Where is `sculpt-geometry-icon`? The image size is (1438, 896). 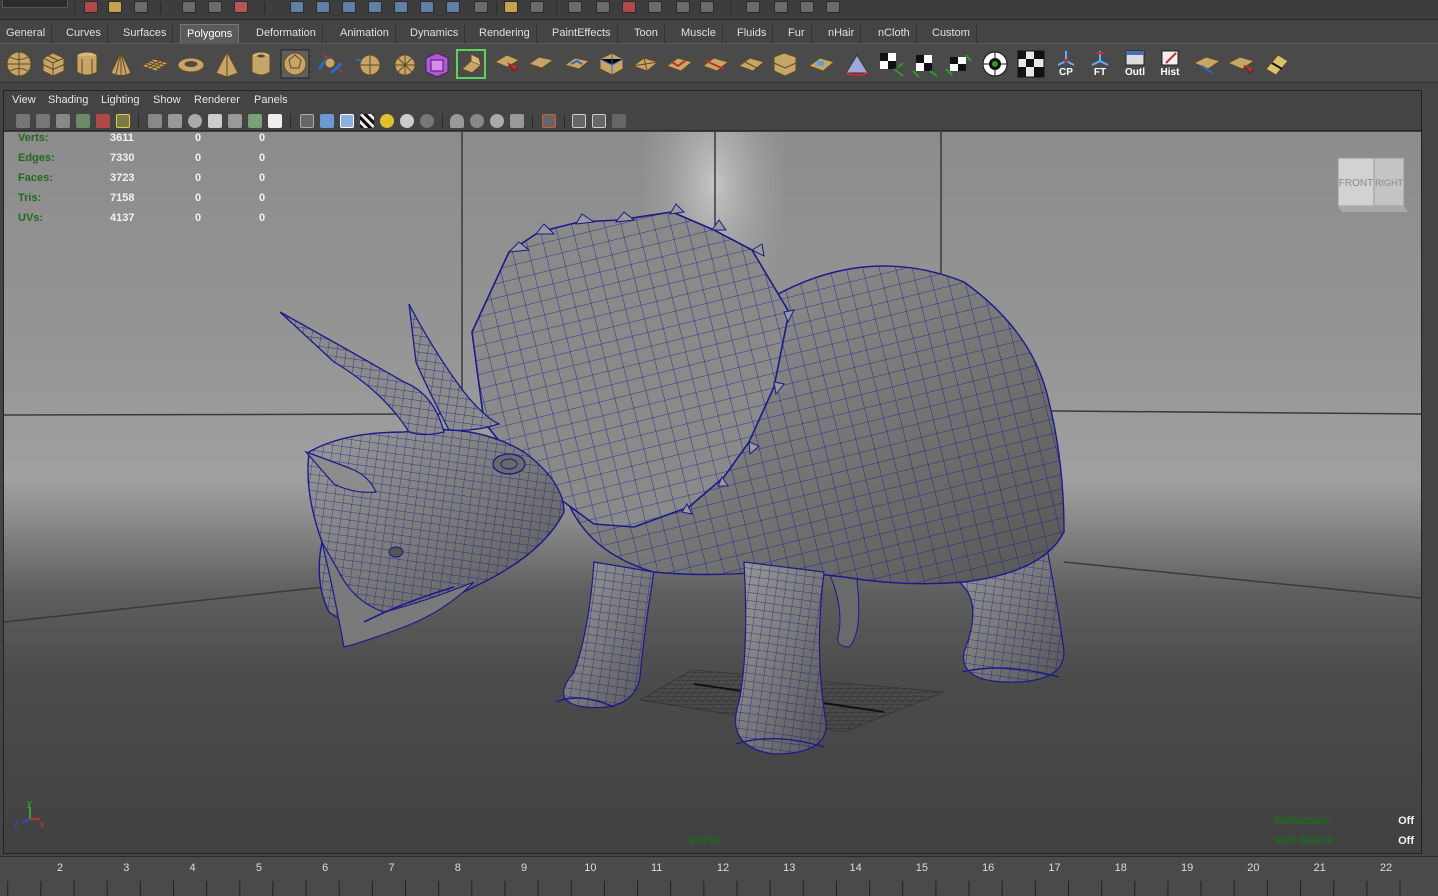
sculpt-geometry-icon is located at coordinates (857, 64).